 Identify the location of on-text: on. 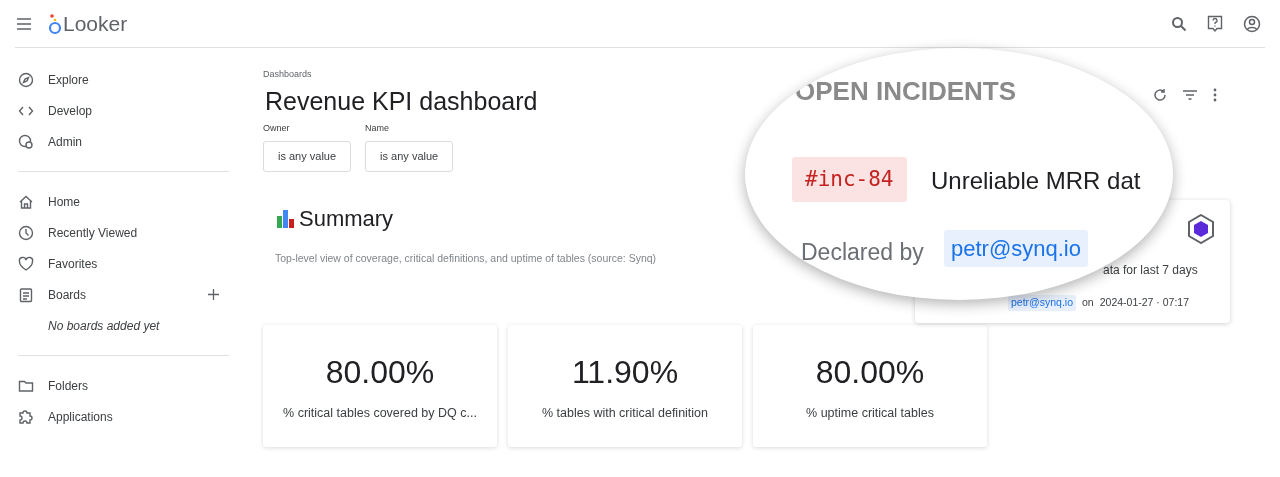
(1088, 302).